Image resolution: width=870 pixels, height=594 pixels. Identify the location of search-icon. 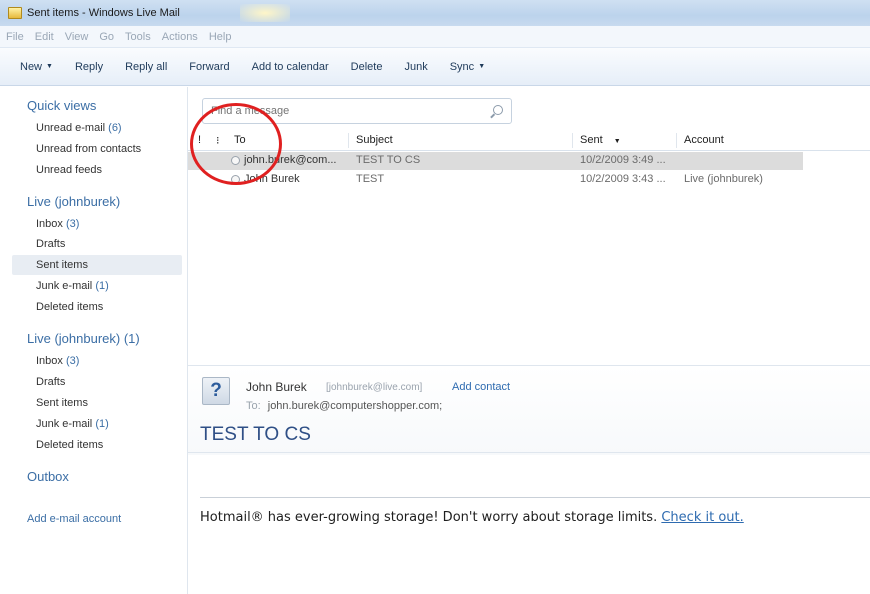
(498, 110).